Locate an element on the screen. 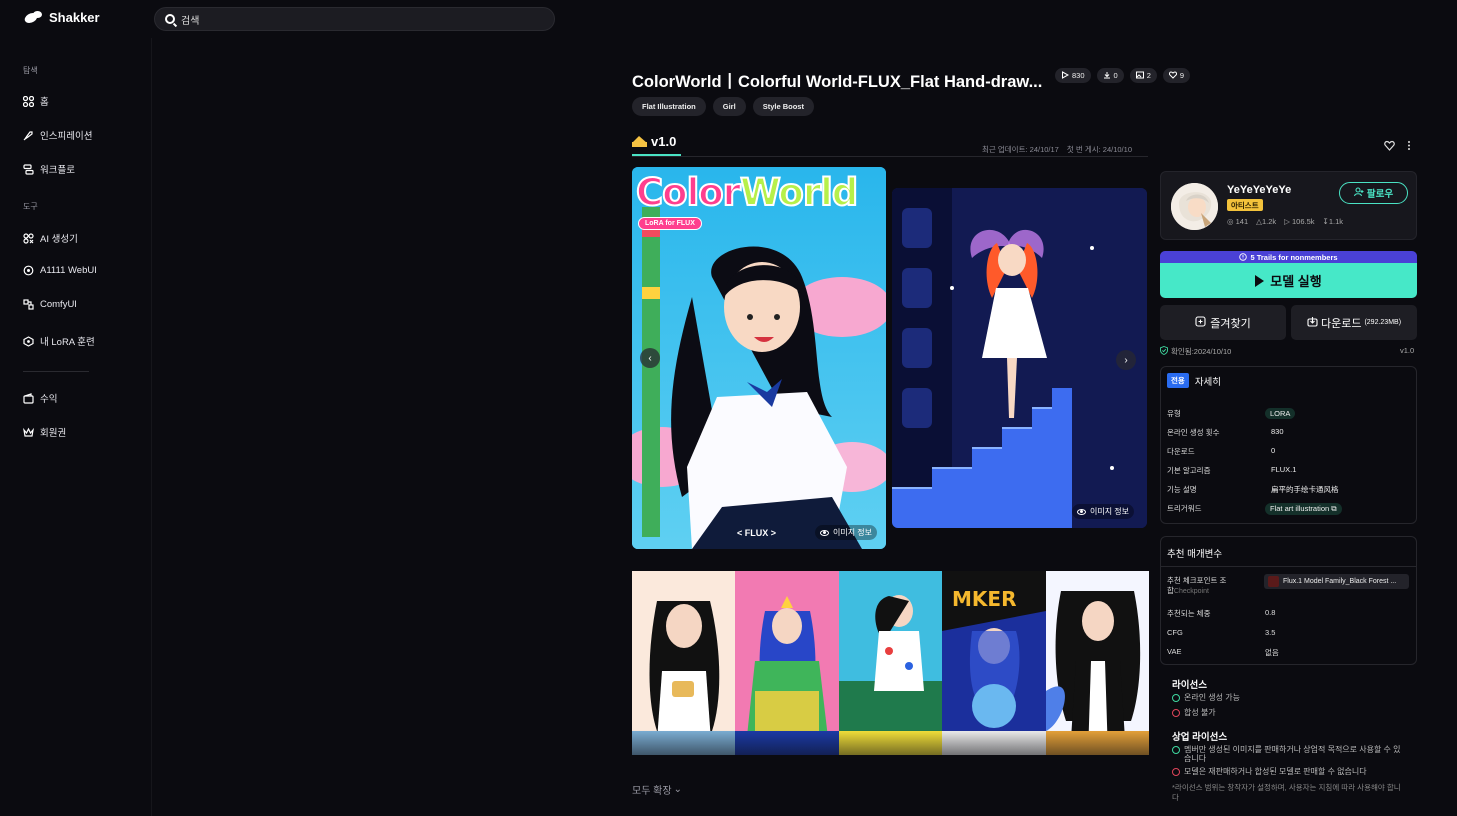 The width and height of the screenshot is (1457, 816). sample-image-strip: MKER is located at coordinates (891, 663).